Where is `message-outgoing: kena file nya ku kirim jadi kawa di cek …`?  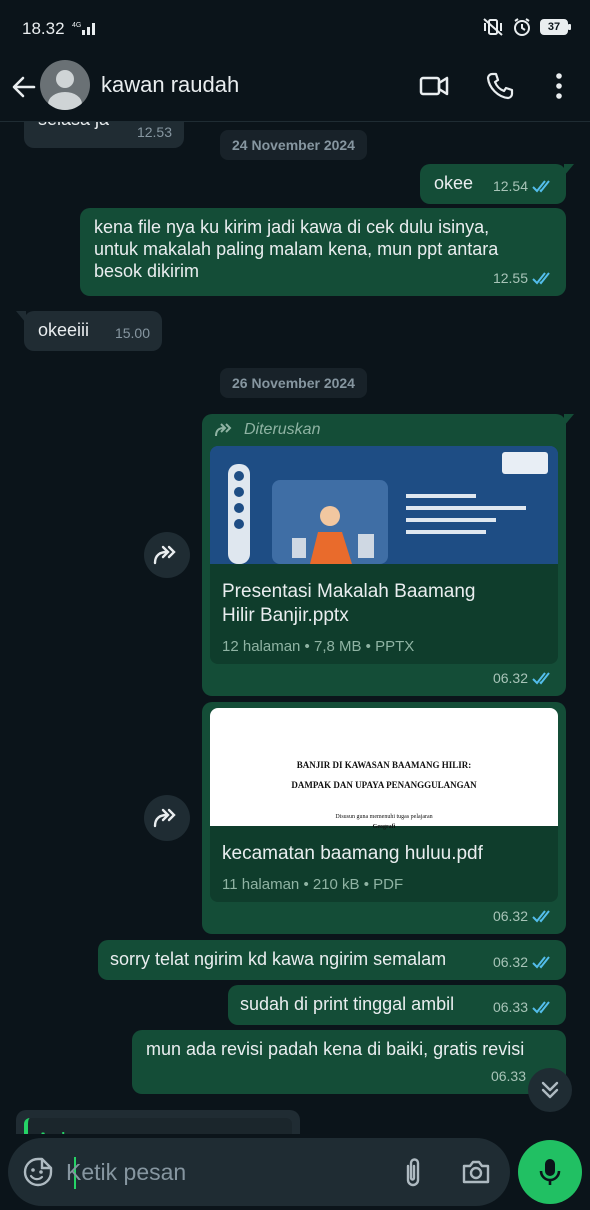 message-outgoing: kena file nya ku kirim jadi kawa di cek … is located at coordinates (323, 252).